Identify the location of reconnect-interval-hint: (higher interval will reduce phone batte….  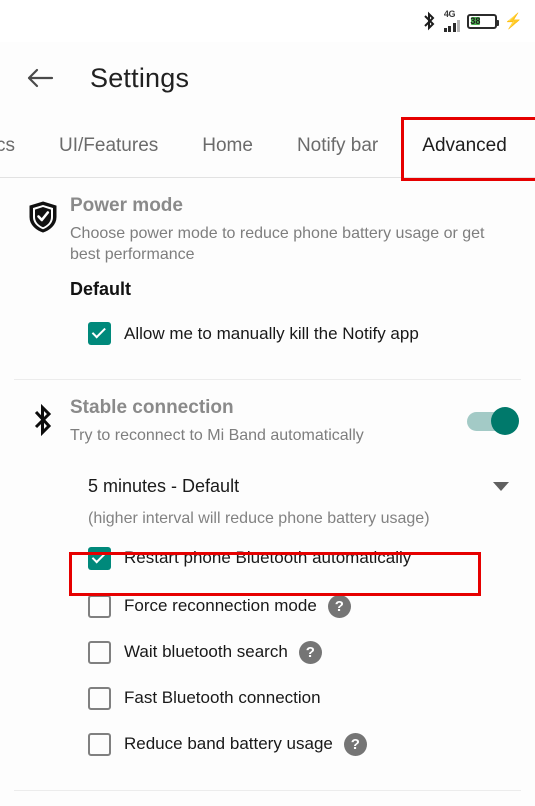
(259, 519).